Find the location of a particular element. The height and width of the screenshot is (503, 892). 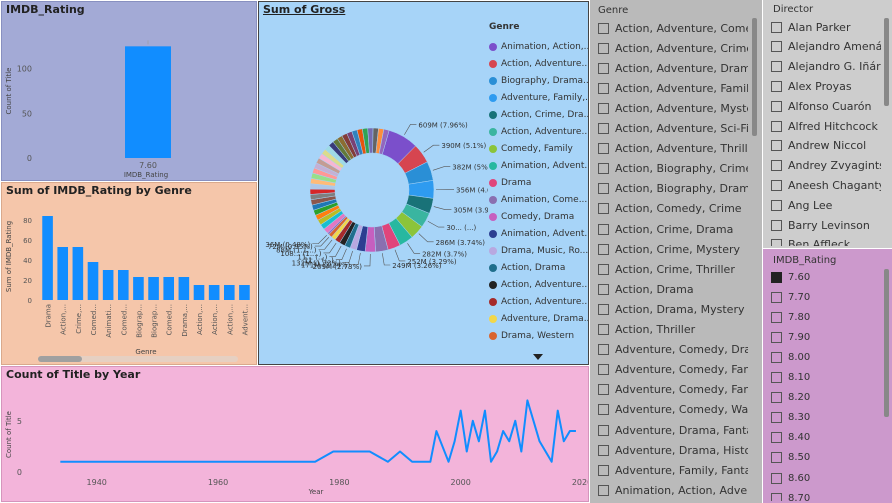

director-slicer-item: Andrew Niccol is located at coordinates (818, 146).